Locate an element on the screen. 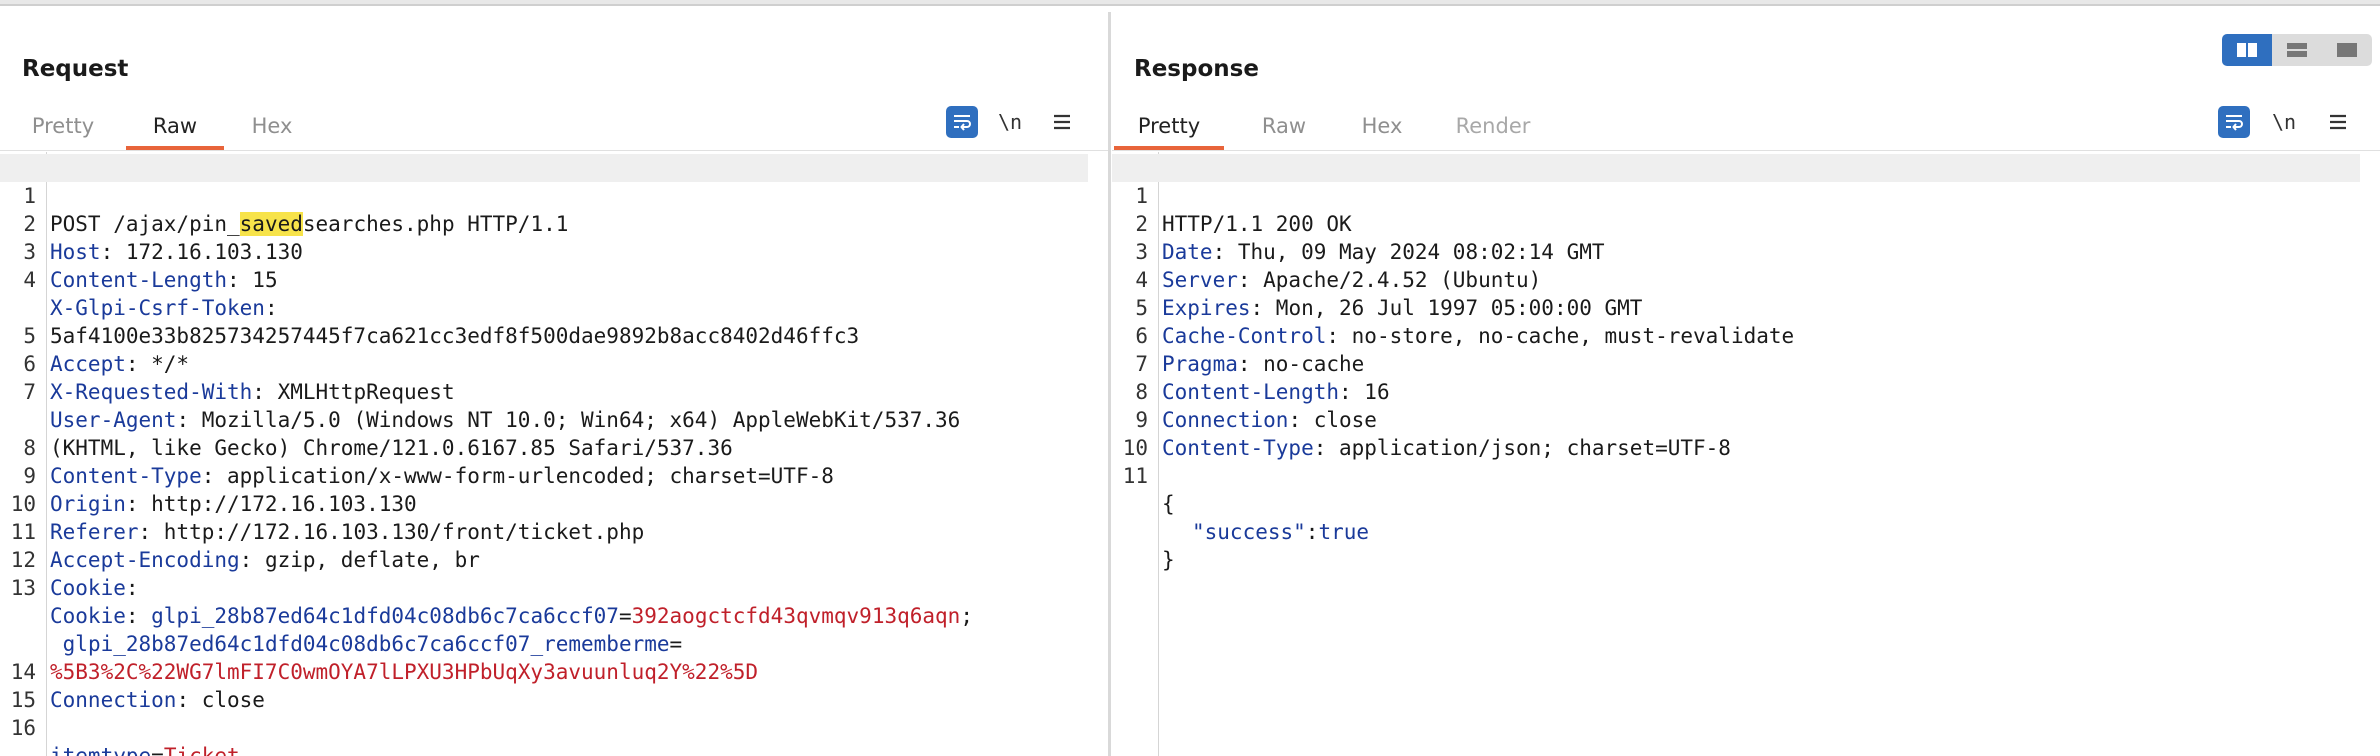  request-line: 16 itemtype=Ticket is located at coordinates (544, 721).